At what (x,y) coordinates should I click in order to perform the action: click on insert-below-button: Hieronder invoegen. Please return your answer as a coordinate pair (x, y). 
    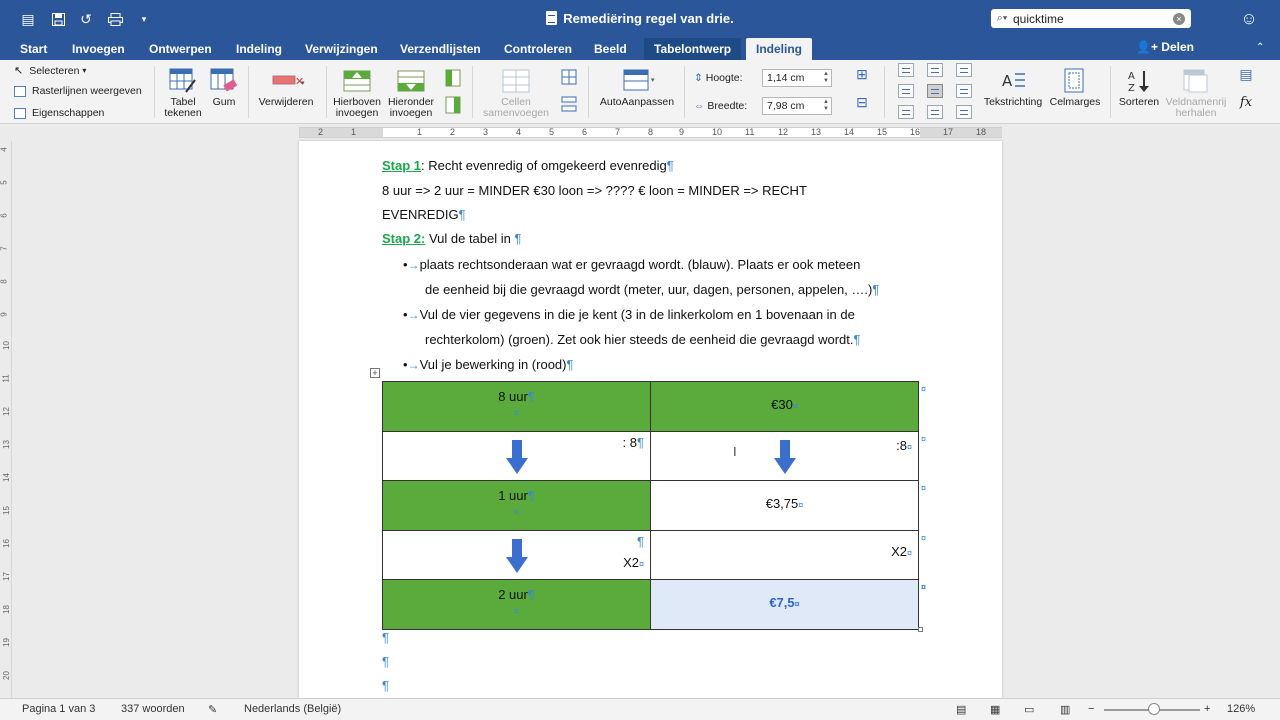
    Looking at the image, I should click on (411, 93).